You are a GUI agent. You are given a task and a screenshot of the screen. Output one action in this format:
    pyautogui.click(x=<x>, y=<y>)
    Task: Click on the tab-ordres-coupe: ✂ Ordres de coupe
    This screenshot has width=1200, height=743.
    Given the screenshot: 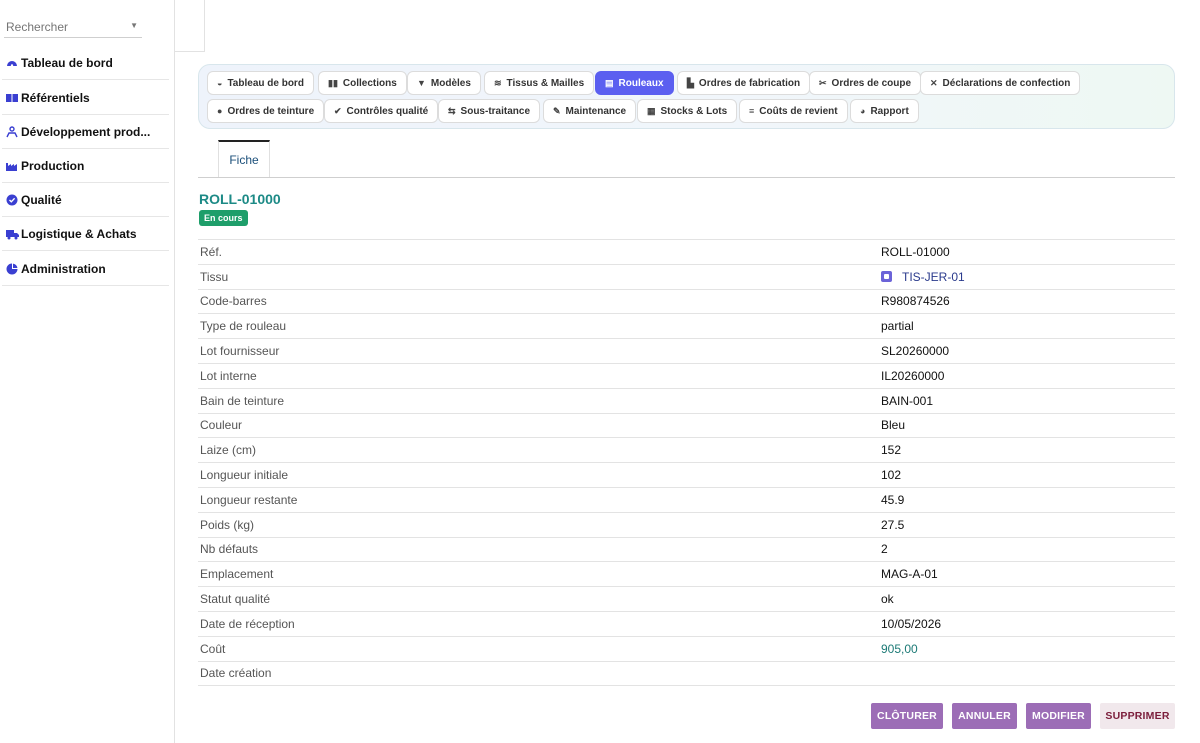 What is the action you would take?
    pyautogui.click(x=865, y=83)
    